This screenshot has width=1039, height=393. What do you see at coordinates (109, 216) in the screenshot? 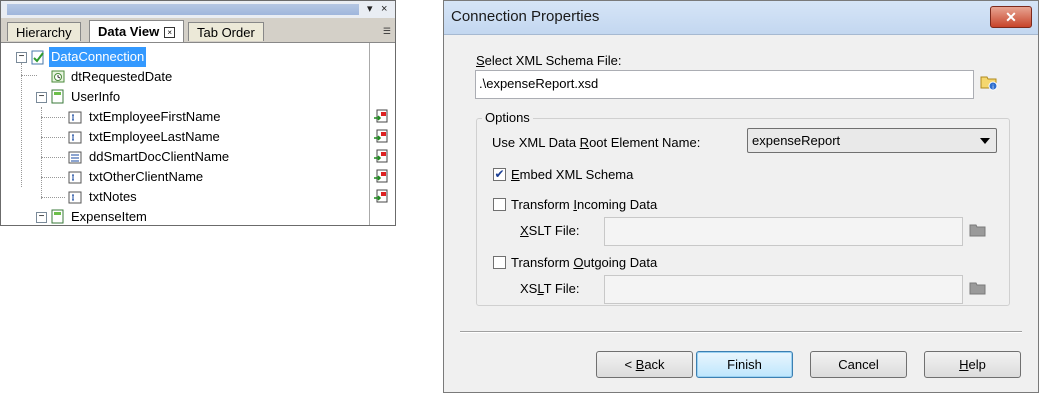
I see `tree-item-label: ExpenseItem` at bounding box center [109, 216].